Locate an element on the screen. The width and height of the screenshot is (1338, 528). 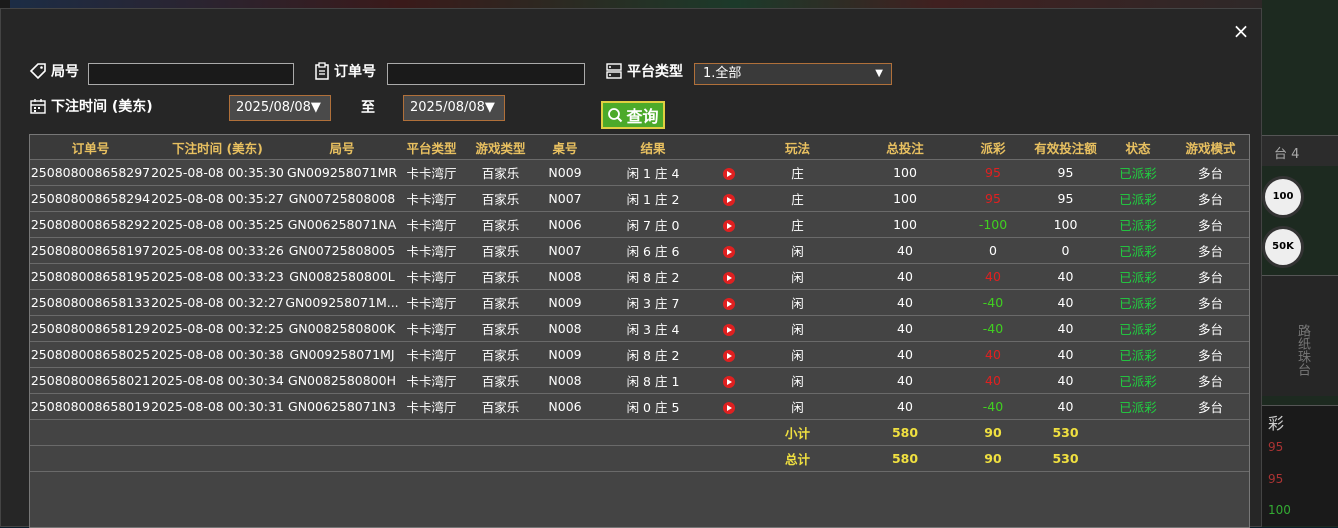
search-button: 查询 is located at coordinates (633, 115).